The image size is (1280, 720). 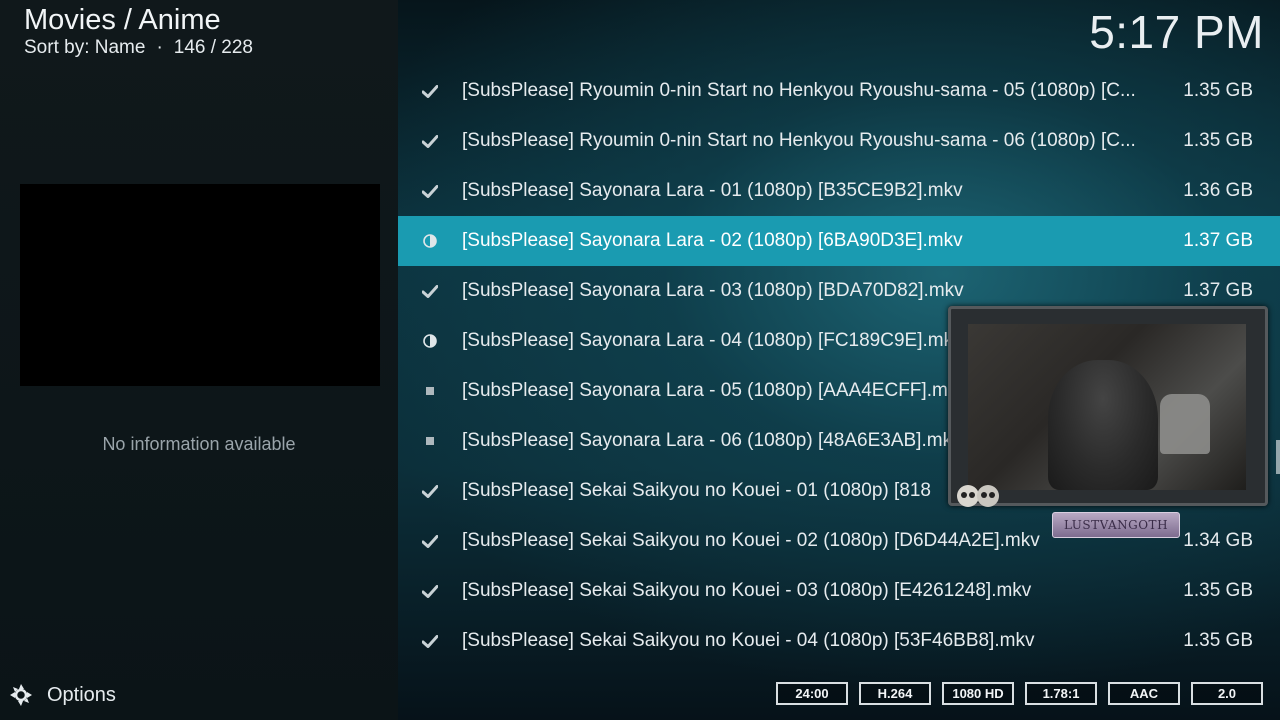 I want to click on page-title: Movies / Anime, so click(x=122, y=20).